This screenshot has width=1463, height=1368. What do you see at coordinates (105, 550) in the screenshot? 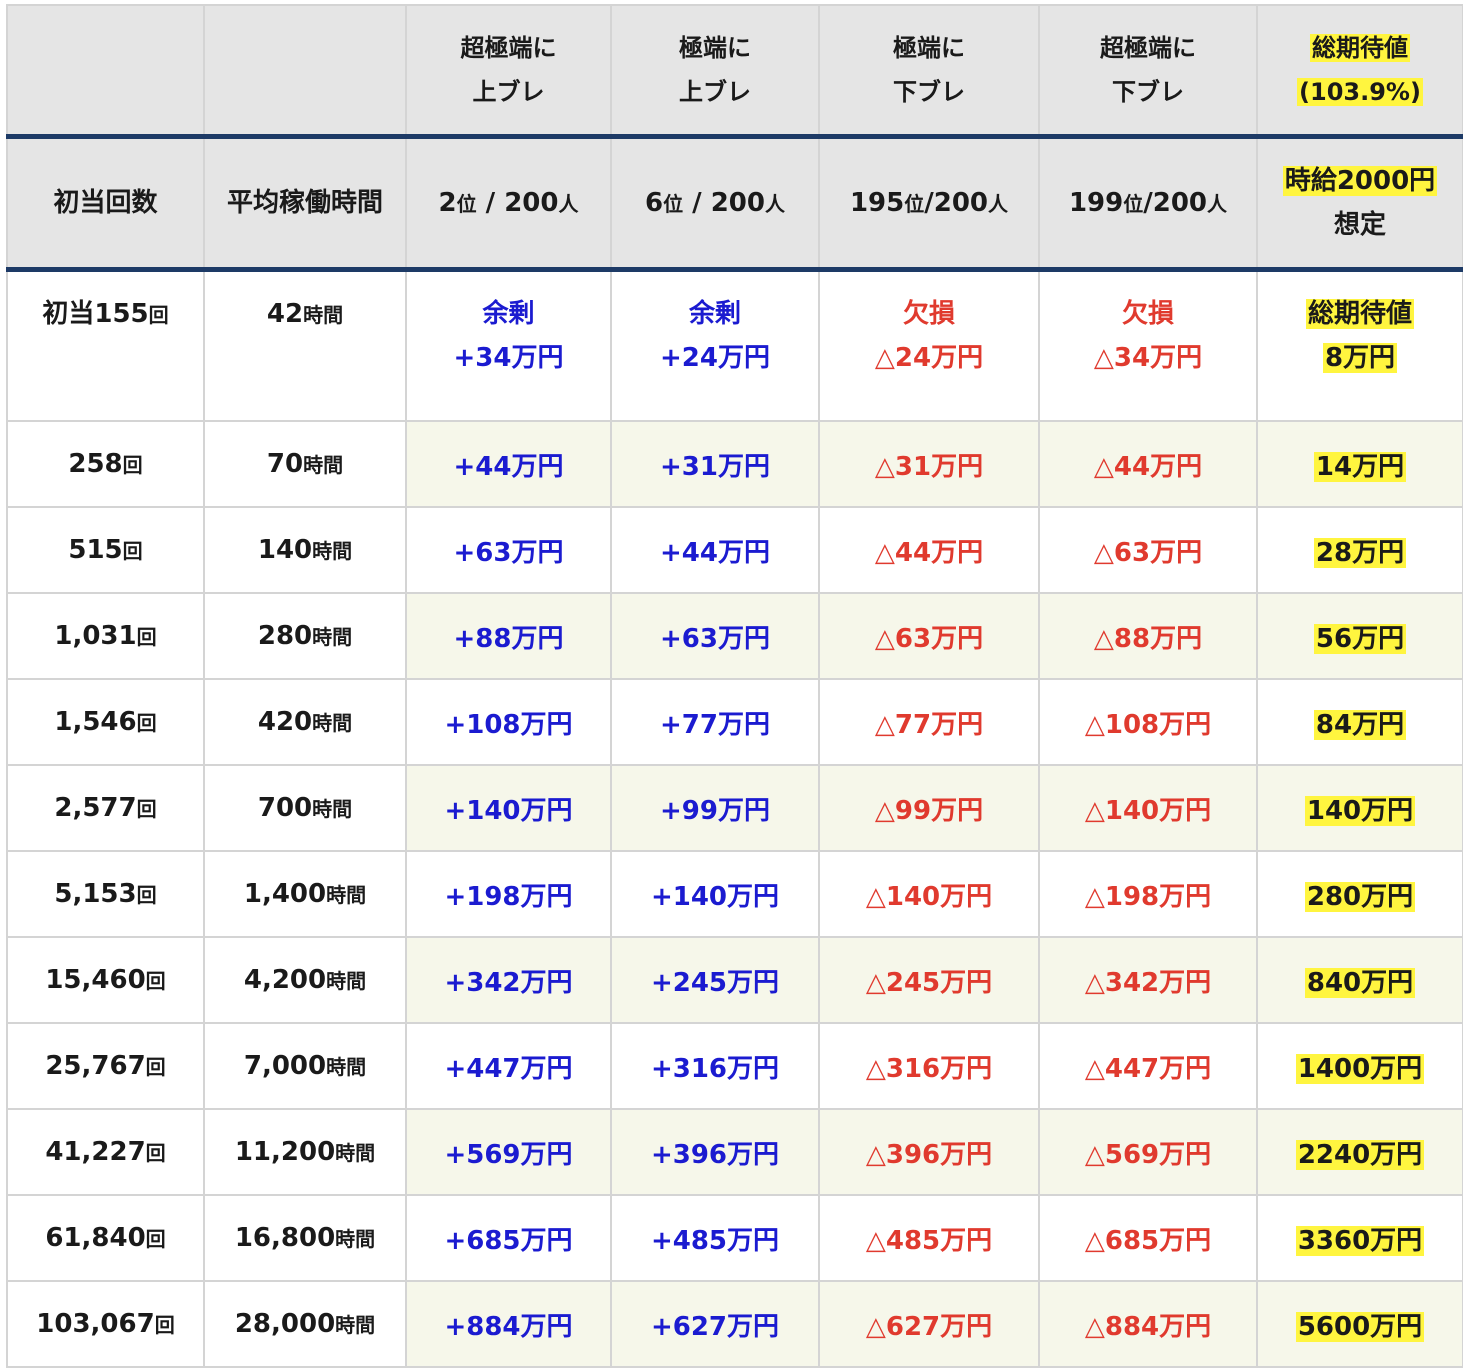
I see `hits-cell: 515回` at bounding box center [105, 550].